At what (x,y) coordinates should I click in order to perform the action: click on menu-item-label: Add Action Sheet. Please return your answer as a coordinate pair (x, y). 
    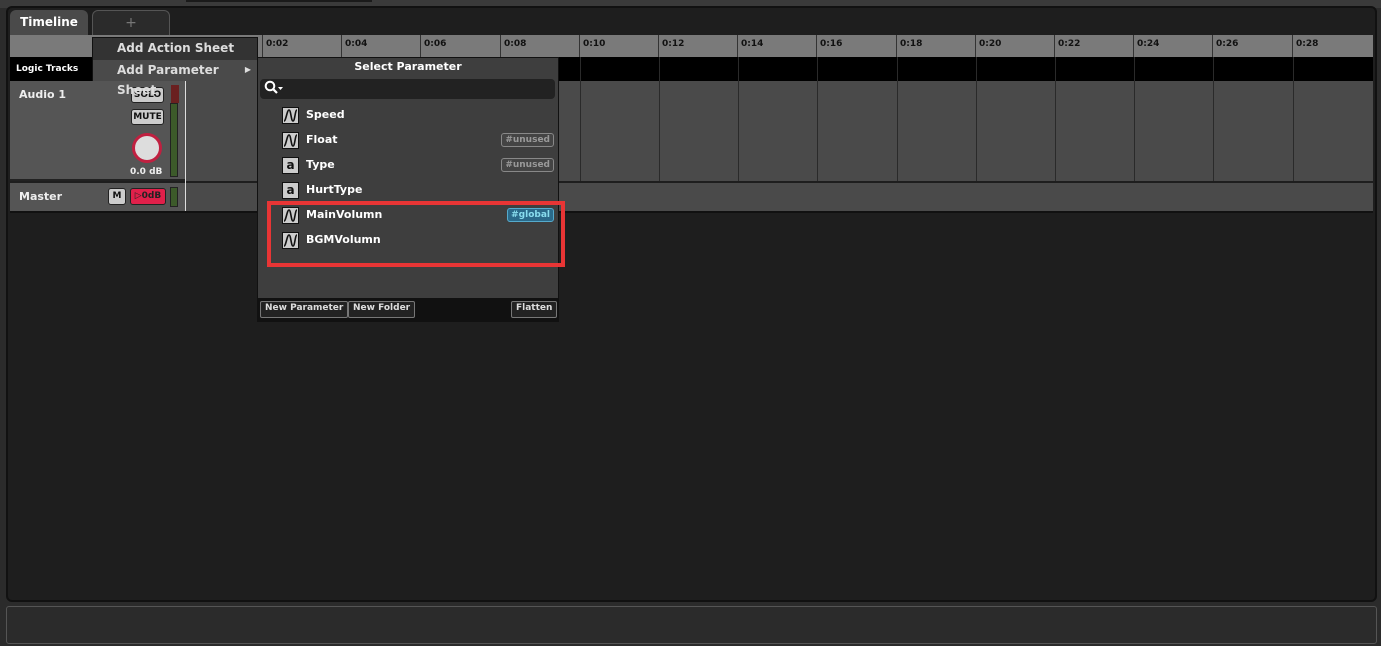
    Looking at the image, I should click on (176, 48).